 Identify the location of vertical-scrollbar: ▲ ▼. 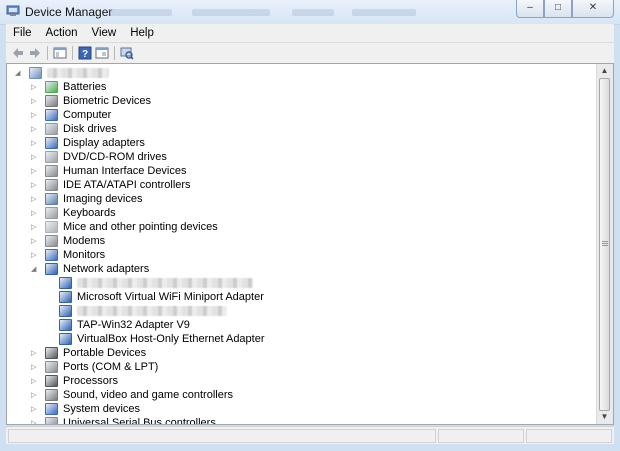
(604, 244).